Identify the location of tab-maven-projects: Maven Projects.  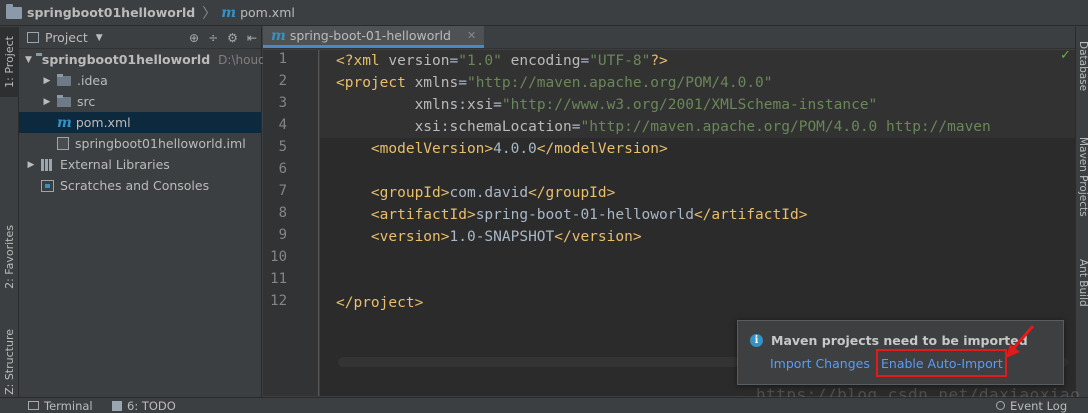
(1082, 177).